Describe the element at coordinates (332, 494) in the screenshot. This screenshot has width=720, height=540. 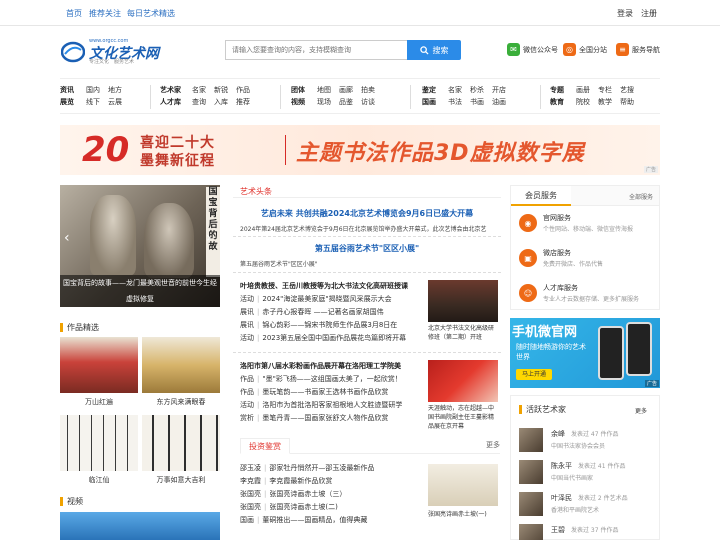
I see `invest-item: 张国亮 | 张国亮诗画赤土坡（三）` at that location.